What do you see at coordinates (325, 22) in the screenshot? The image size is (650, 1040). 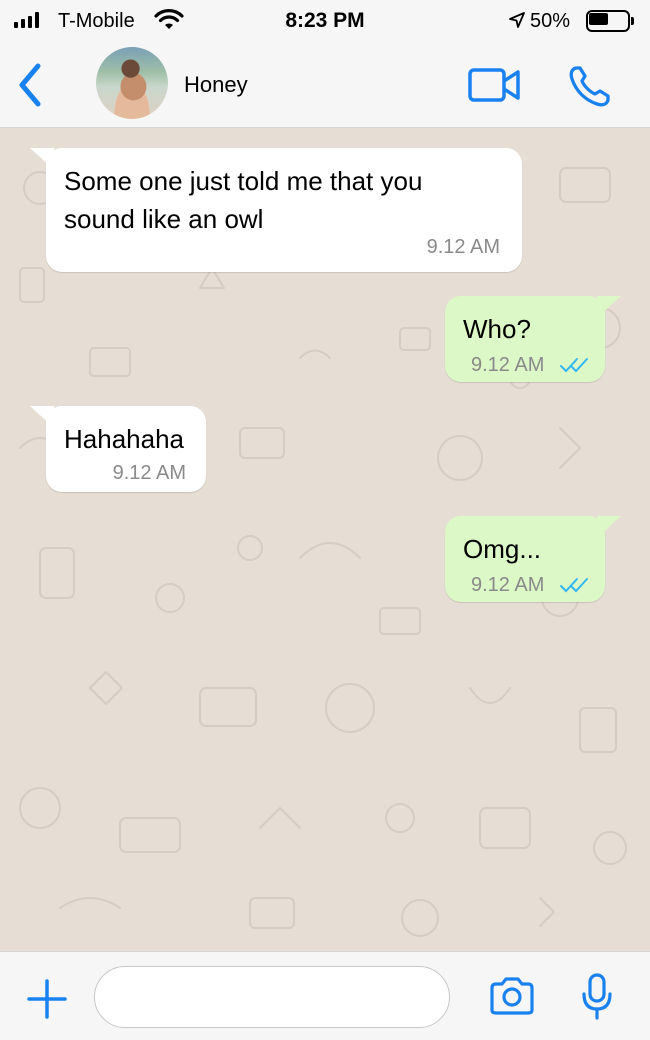 I see `status-bar: T-Mobile 8:23 PM 50%` at bounding box center [325, 22].